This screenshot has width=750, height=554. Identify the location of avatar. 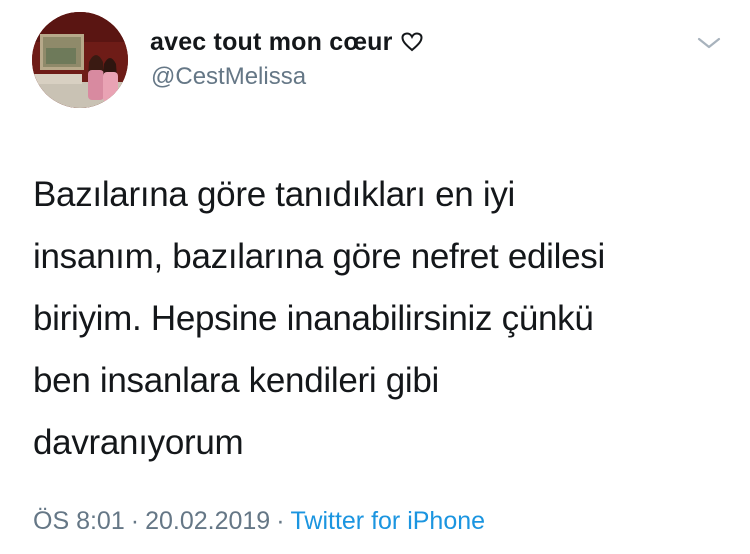
(80, 60).